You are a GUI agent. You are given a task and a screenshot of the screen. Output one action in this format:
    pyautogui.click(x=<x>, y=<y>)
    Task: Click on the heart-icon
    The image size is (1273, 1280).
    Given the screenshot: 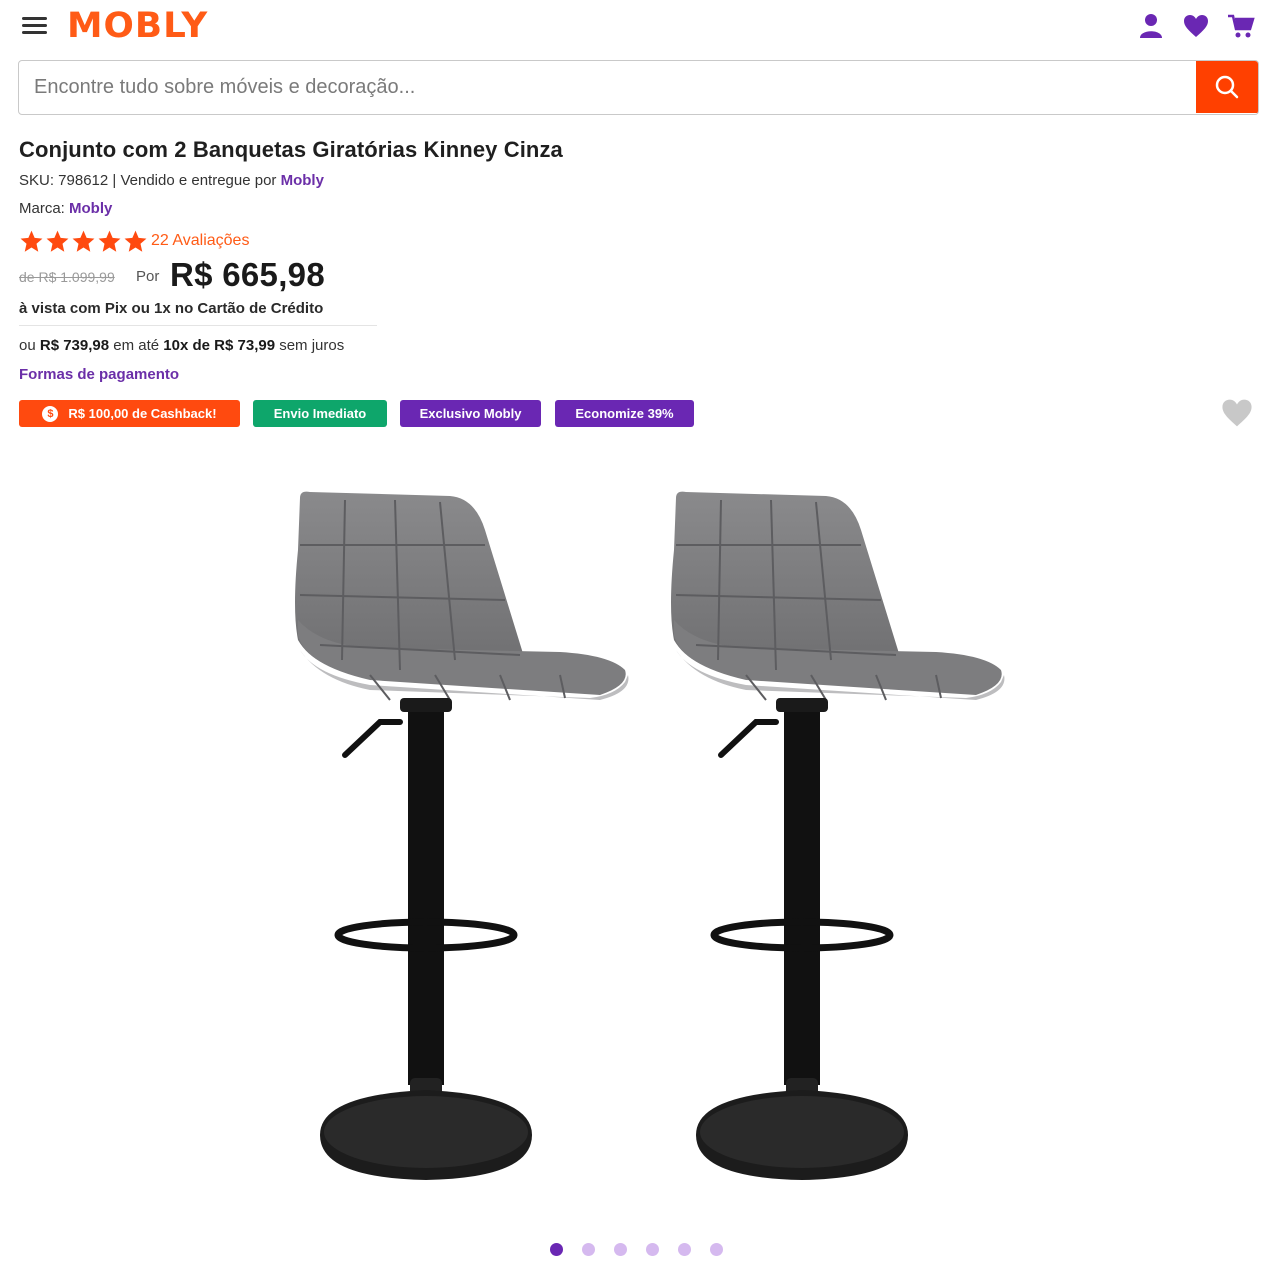 What is the action you would take?
    pyautogui.click(x=1196, y=26)
    